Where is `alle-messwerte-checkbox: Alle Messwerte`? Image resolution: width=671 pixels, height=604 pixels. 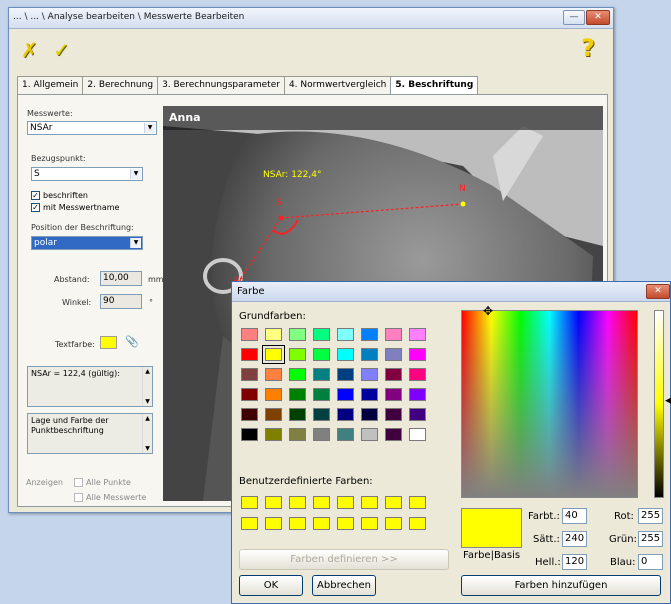
alle-messwerte-checkbox: Alle Messwerte is located at coordinates (110, 497).